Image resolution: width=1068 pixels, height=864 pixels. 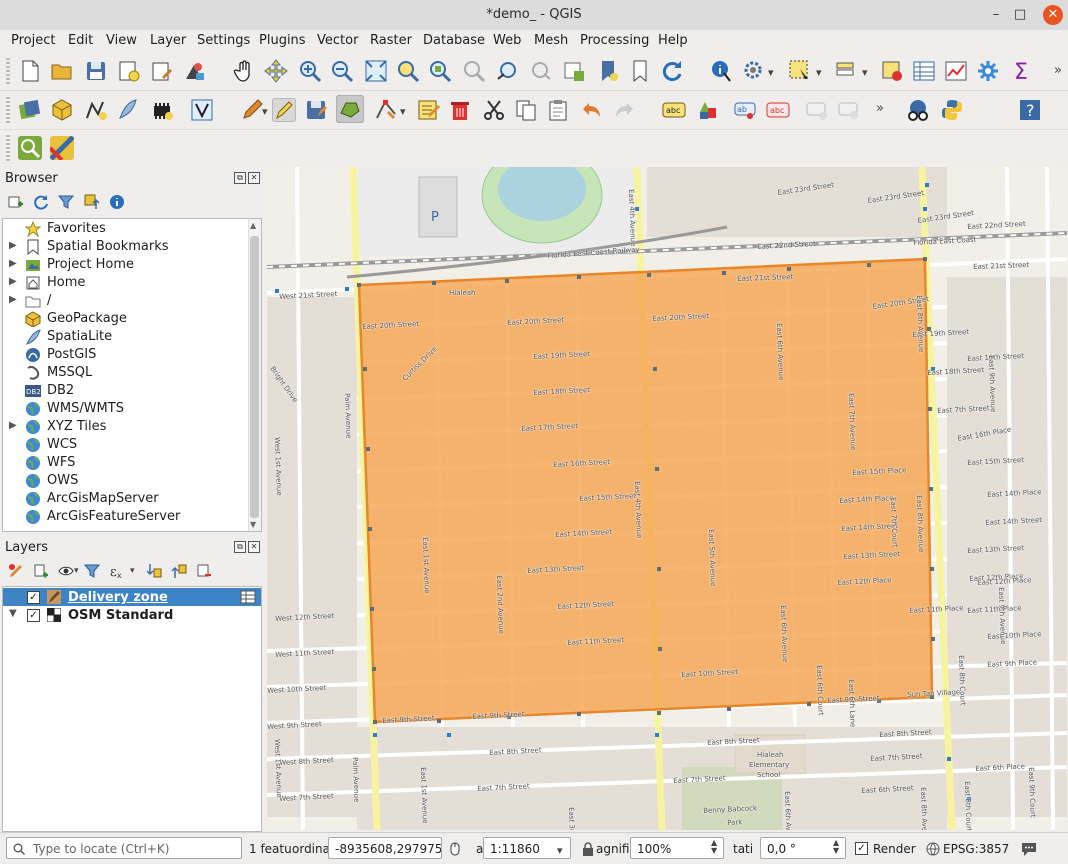 What do you see at coordinates (128, 71) in the screenshot?
I see `new-print-layout-icon` at bounding box center [128, 71].